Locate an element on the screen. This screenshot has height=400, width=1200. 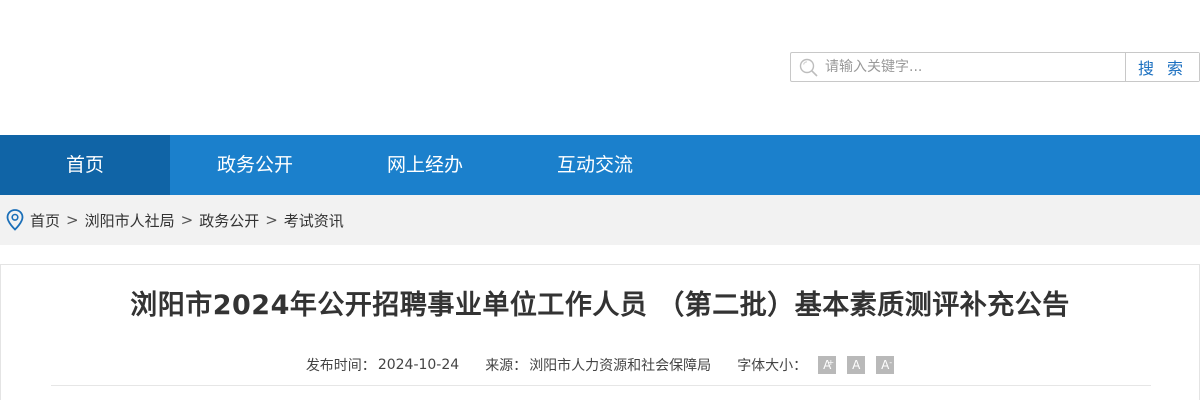
nav-item-government-affairs: 政务公开 is located at coordinates (255, 165).